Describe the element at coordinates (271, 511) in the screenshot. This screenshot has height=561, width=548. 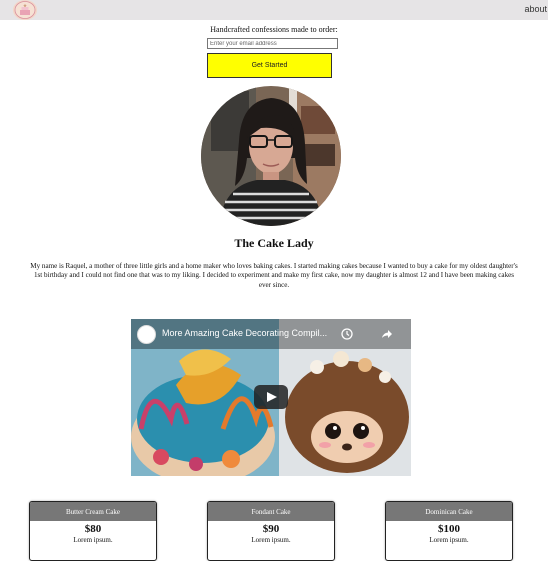
I see `card-title: Fondant Cake` at that location.